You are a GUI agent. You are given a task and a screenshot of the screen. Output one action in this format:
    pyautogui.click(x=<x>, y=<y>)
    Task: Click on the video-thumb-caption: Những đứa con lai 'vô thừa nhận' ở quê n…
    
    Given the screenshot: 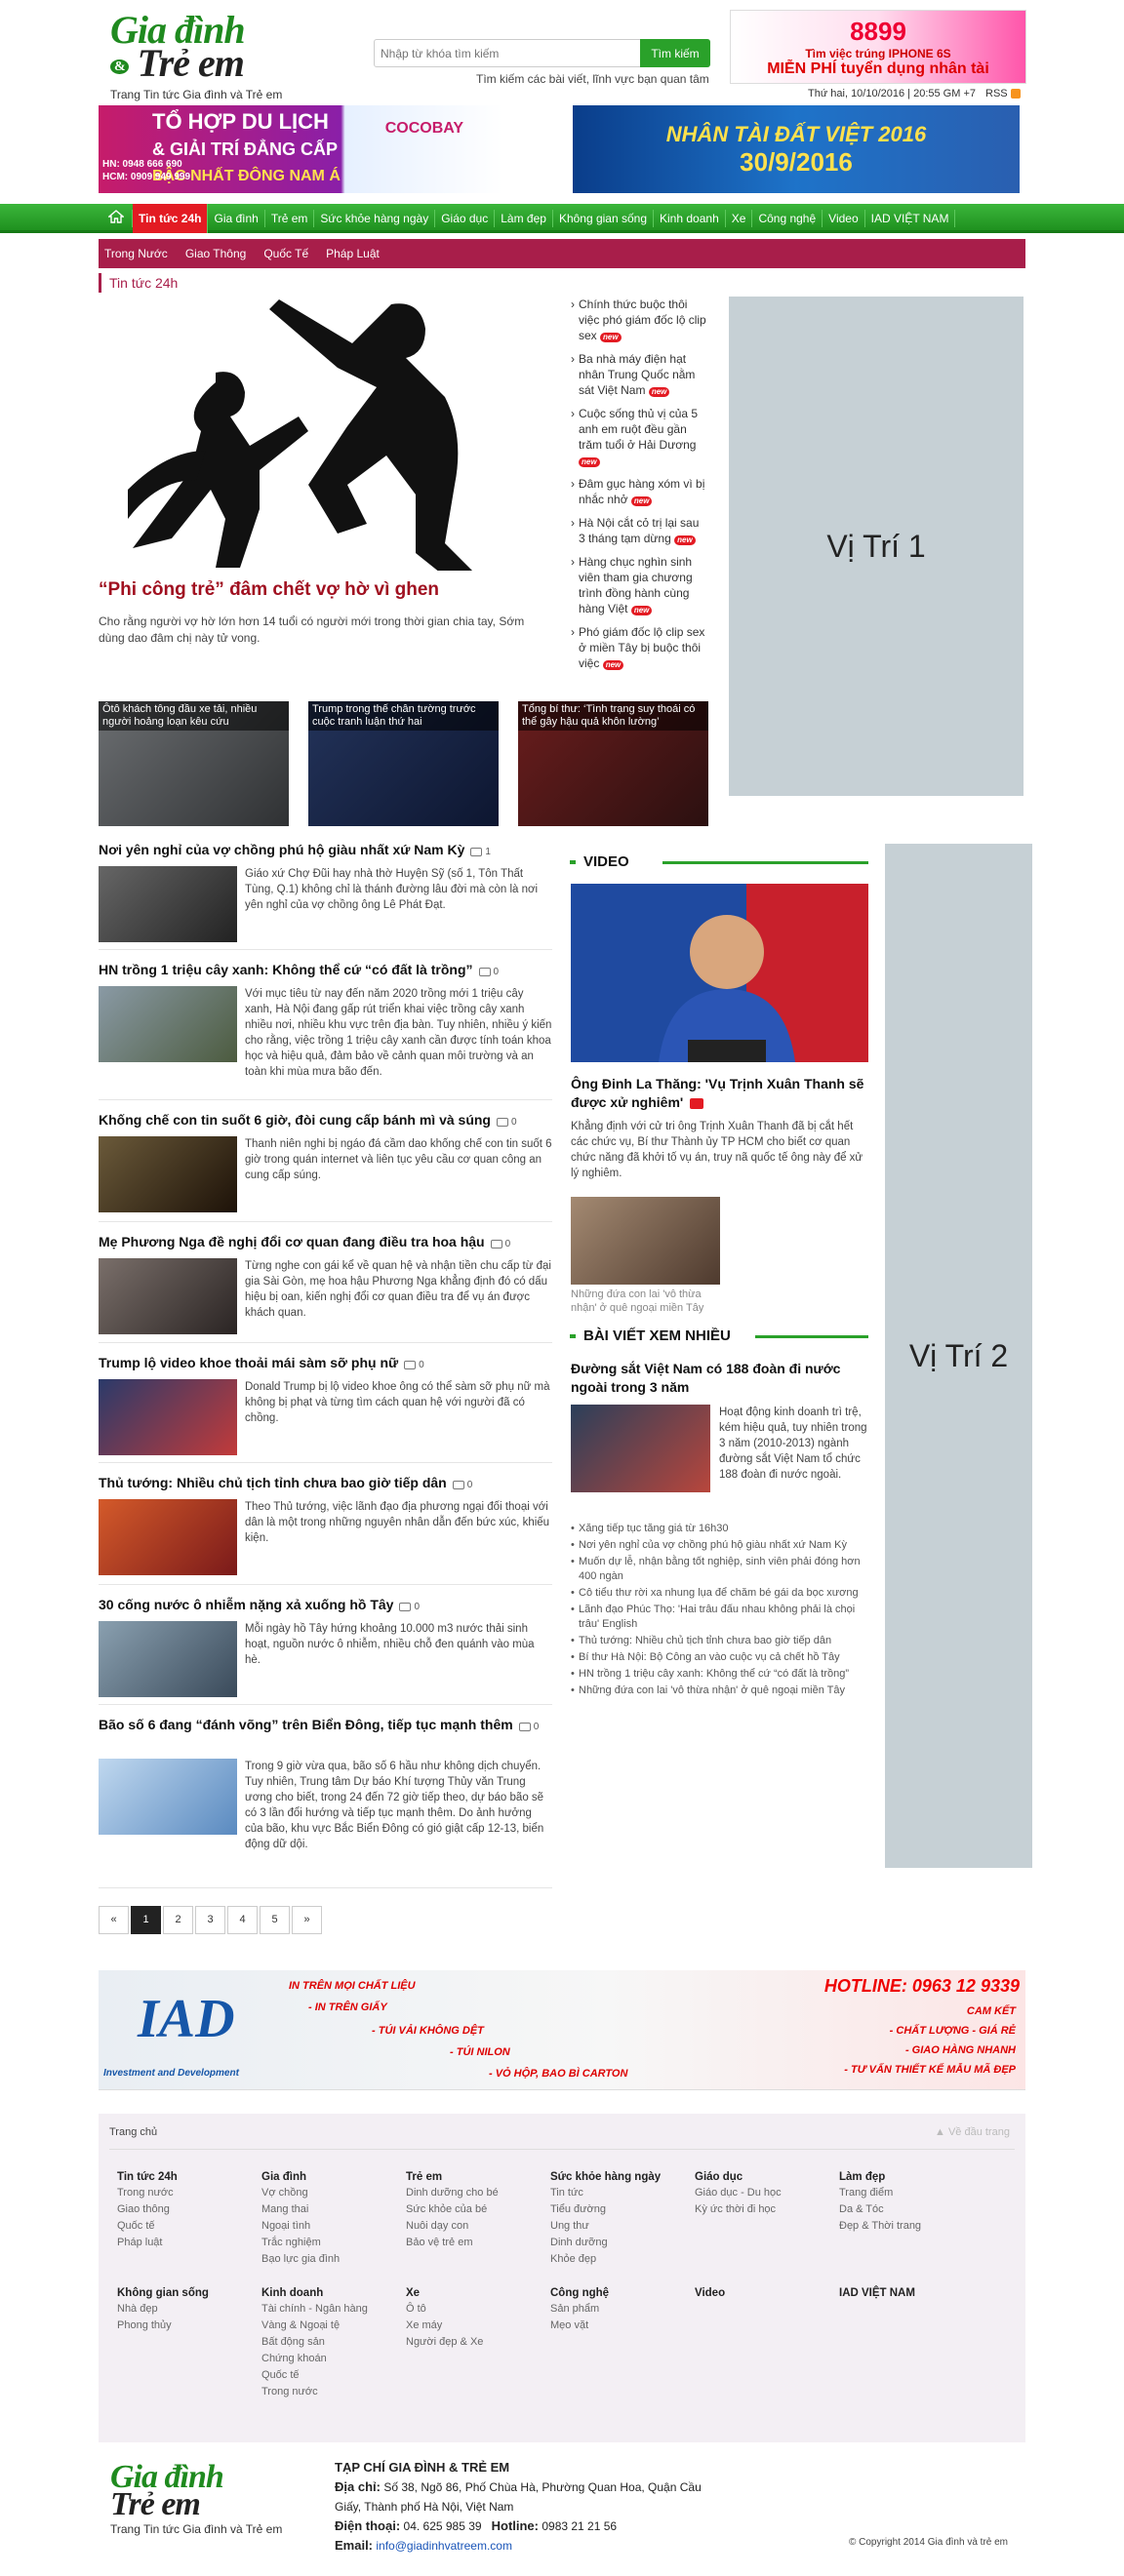 What is the action you would take?
    pyautogui.click(x=649, y=1301)
    